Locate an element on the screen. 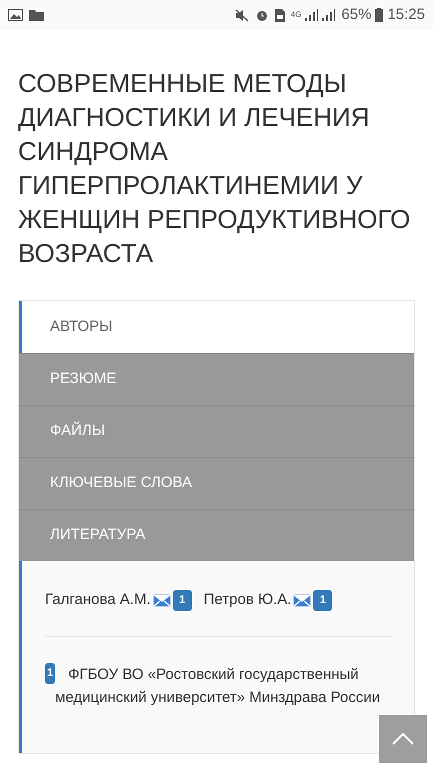 This screenshot has width=433, height=770. scroll-to-top-button is located at coordinates (403, 739).